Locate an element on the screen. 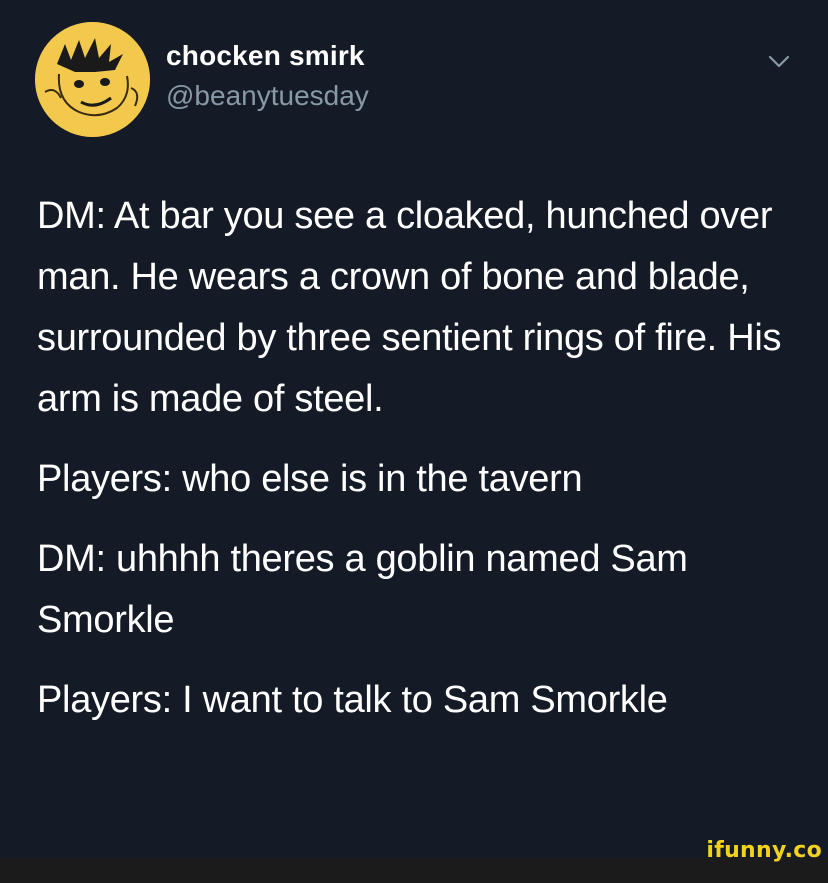 The height and width of the screenshot is (883, 828). watermark-logo: ifunny.co is located at coordinates (764, 850).